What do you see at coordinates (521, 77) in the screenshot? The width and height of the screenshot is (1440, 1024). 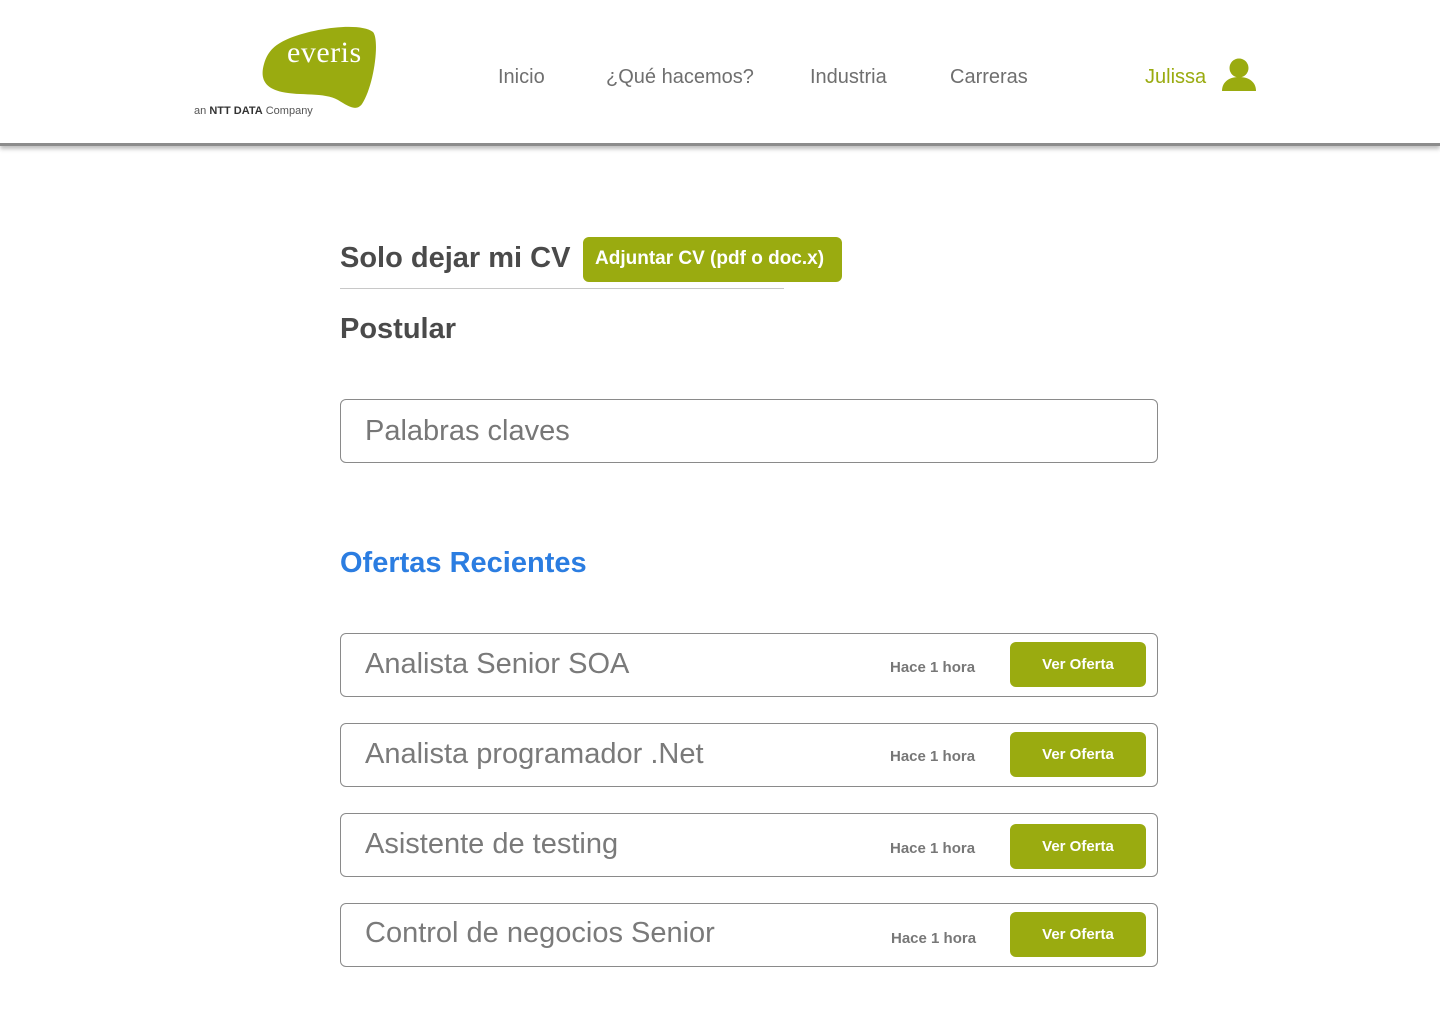 I see `nav-item-inicio: Inicio` at bounding box center [521, 77].